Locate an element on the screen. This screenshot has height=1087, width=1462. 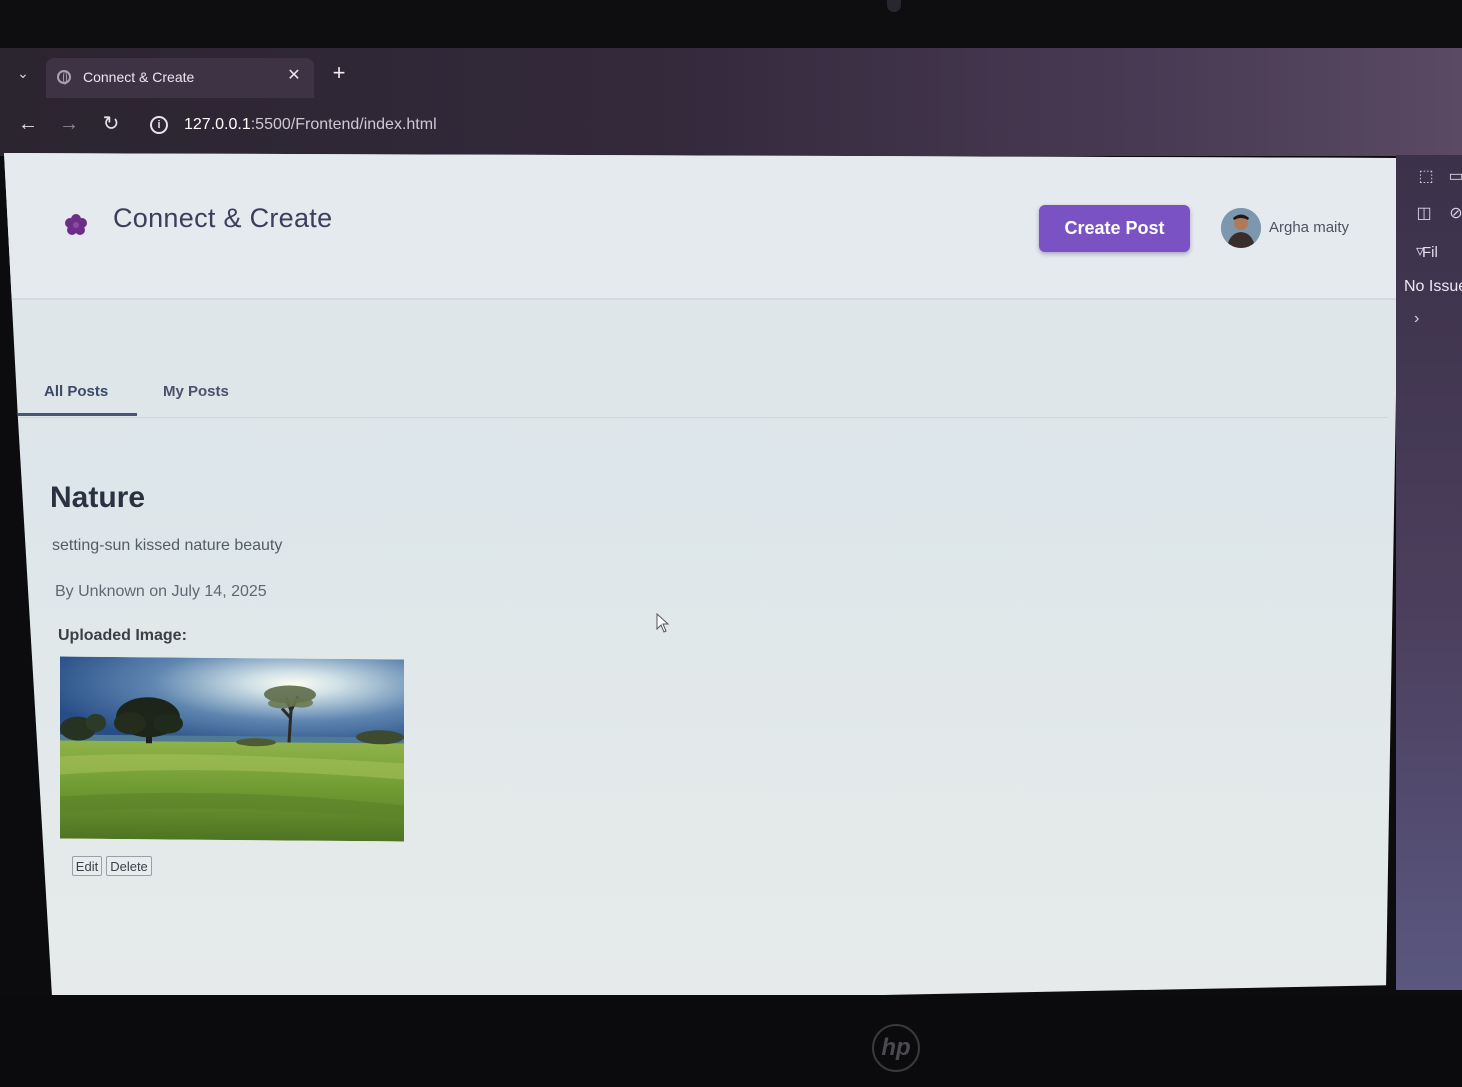
post-title: Nature is located at coordinates (98, 497).